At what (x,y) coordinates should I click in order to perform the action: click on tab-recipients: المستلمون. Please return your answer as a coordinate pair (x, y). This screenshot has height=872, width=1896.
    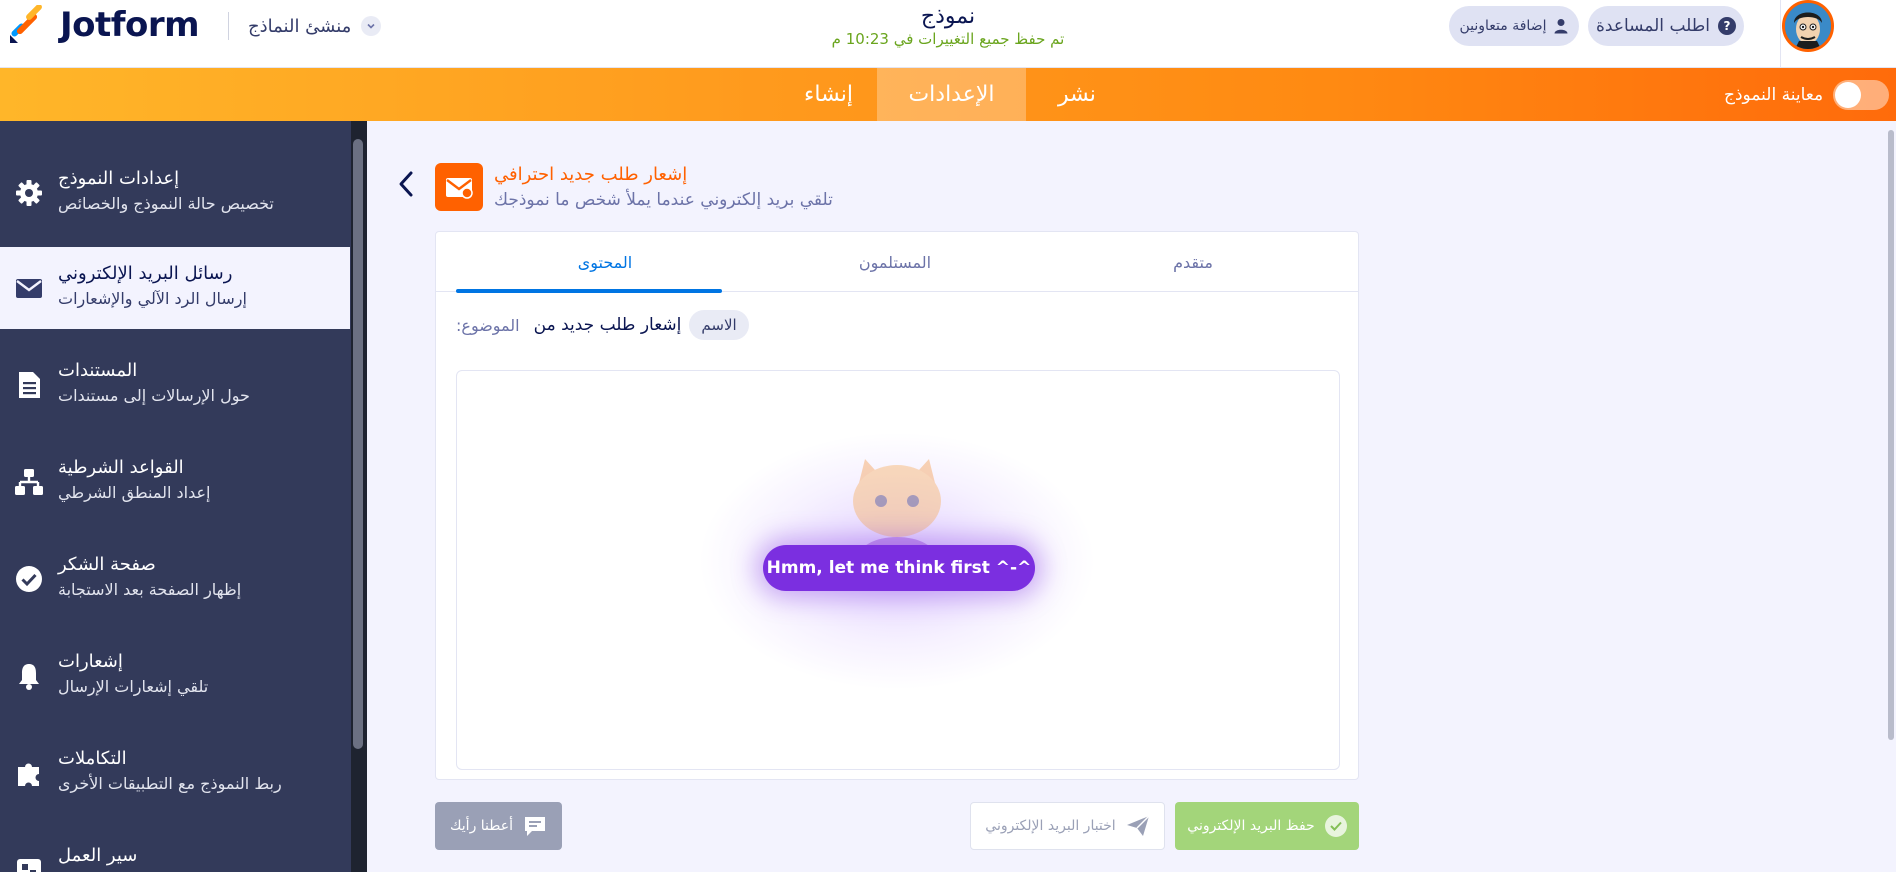
    Looking at the image, I should click on (895, 262).